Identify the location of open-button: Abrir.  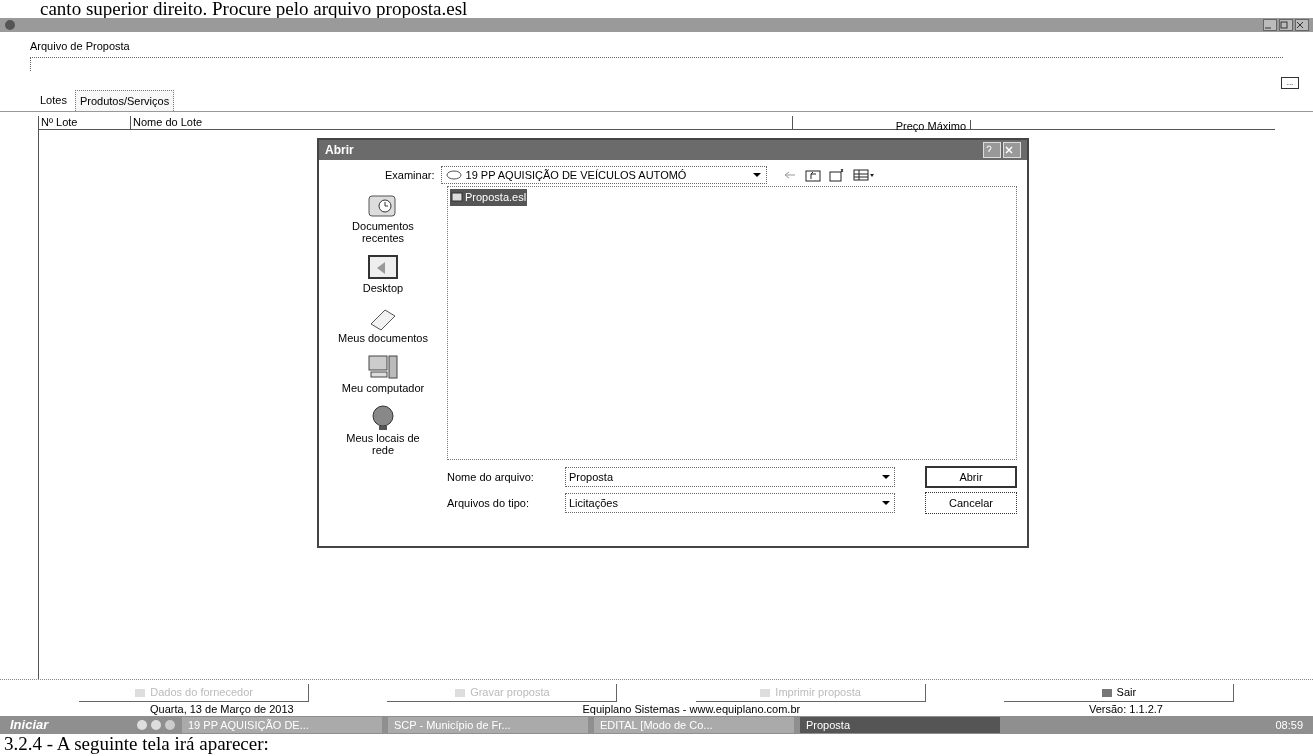
(971, 477).